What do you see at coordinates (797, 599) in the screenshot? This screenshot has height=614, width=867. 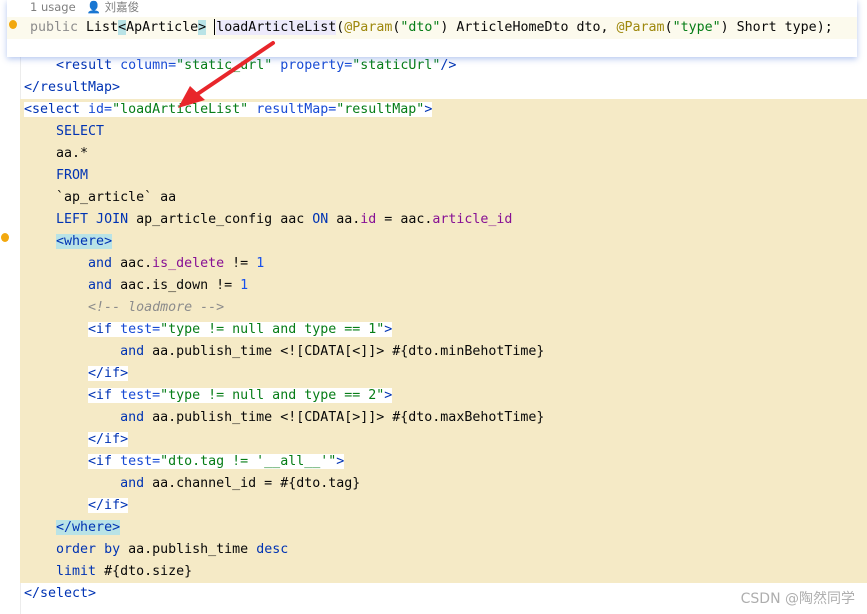 I see `watermark: CSDN @陶然同学` at bounding box center [797, 599].